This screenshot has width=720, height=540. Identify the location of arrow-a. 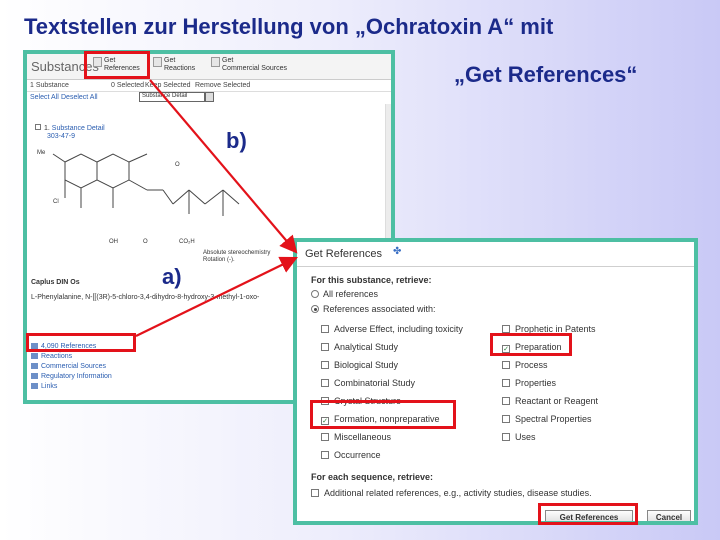
(216, 296).